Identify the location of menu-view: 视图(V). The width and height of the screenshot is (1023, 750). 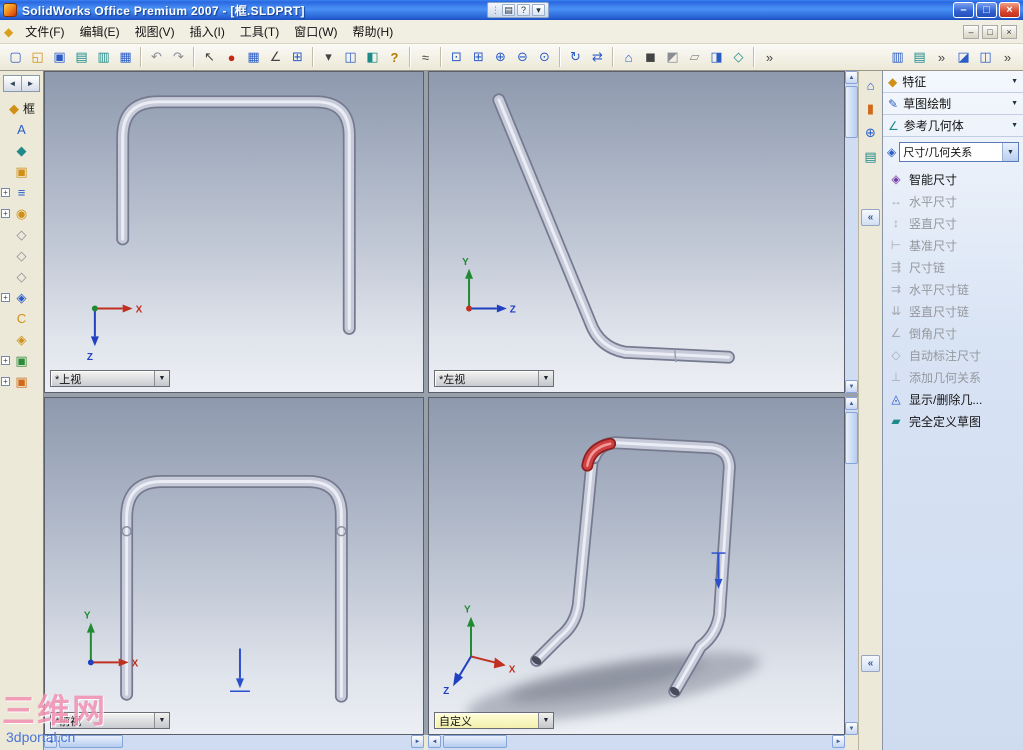
(155, 31).